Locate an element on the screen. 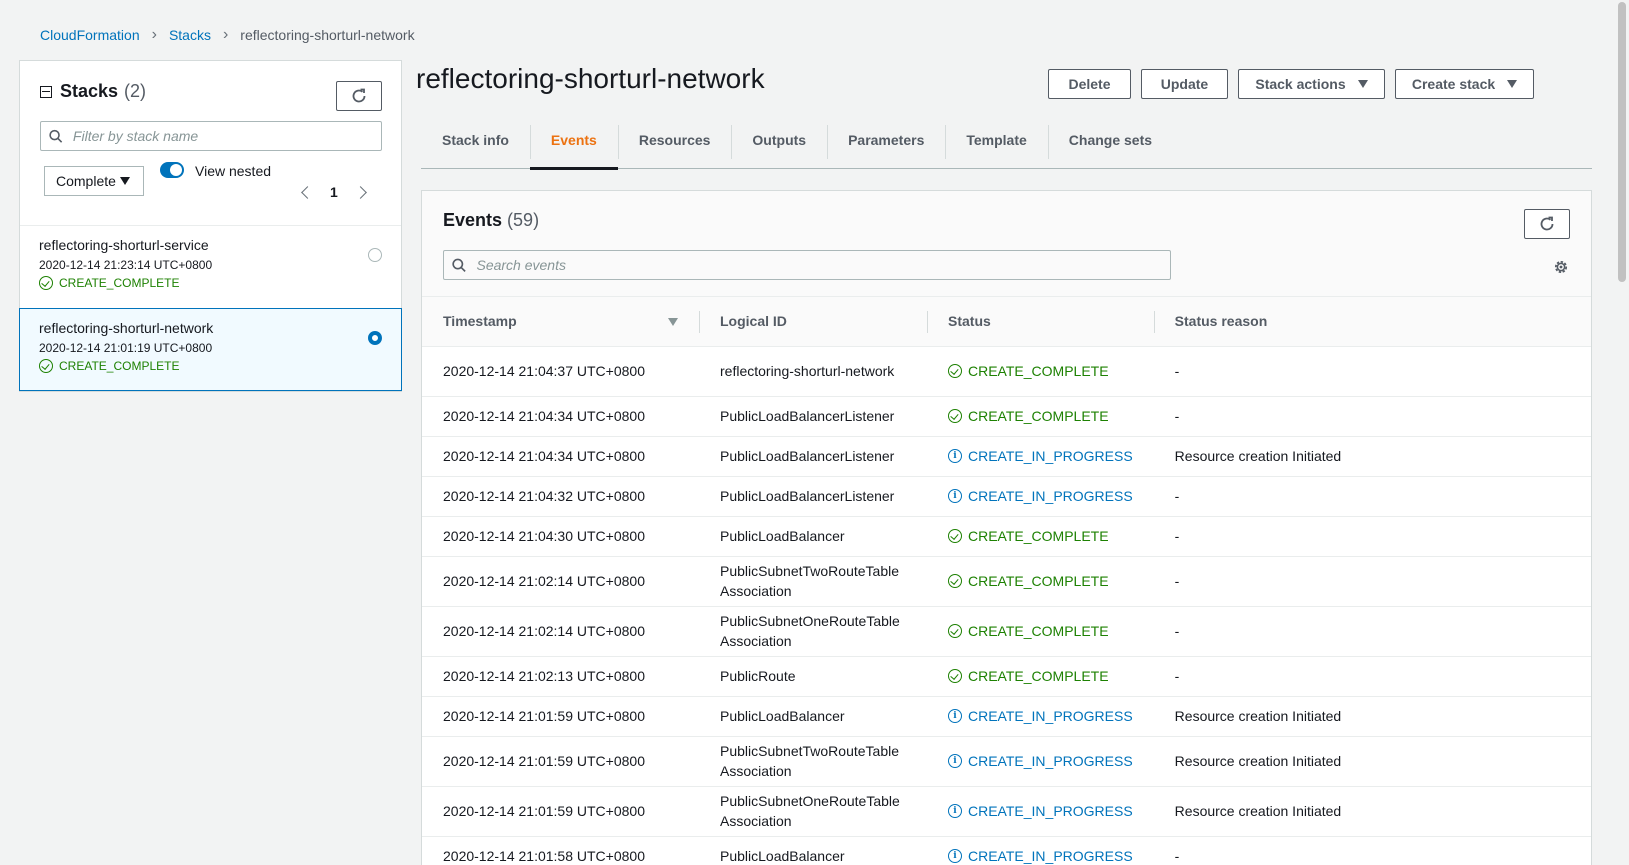 The image size is (1629, 865). tab-change-sets: Change sets is located at coordinates (1110, 146).